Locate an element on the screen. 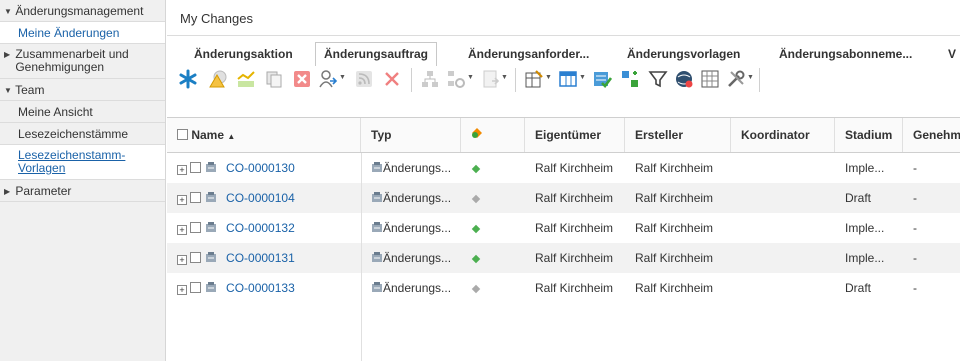 The image size is (960, 361). sidebar-item-label: Team is located at coordinates (30, 90).